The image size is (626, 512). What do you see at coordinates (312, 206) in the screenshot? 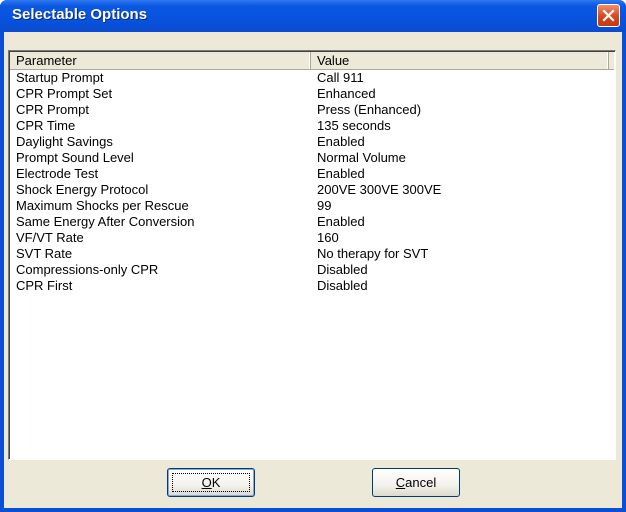
I see `table-row: Maximum Shocks per Rescue 99` at bounding box center [312, 206].